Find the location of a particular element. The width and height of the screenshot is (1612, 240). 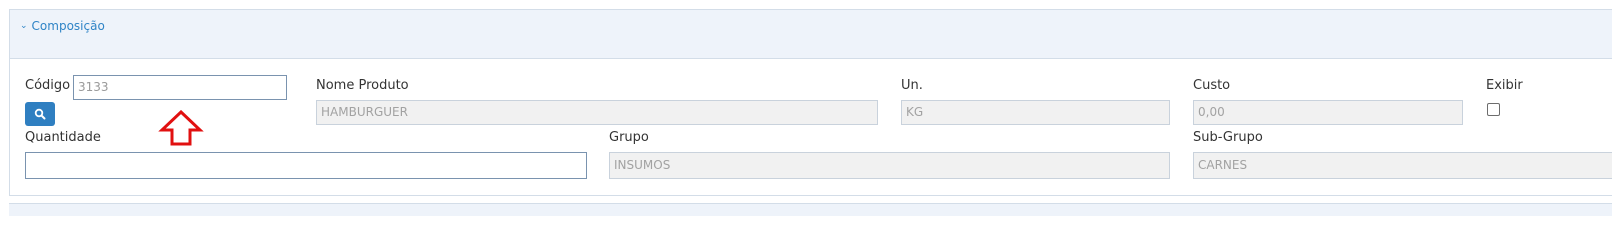

sub-grupo-field: CARNES is located at coordinates (1402, 165).